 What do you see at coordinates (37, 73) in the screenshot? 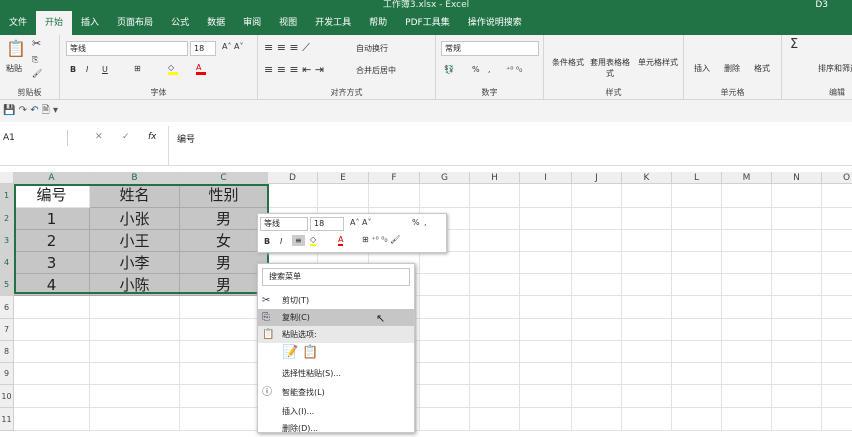
I see `format-painter-icon: 🖌` at bounding box center [37, 73].